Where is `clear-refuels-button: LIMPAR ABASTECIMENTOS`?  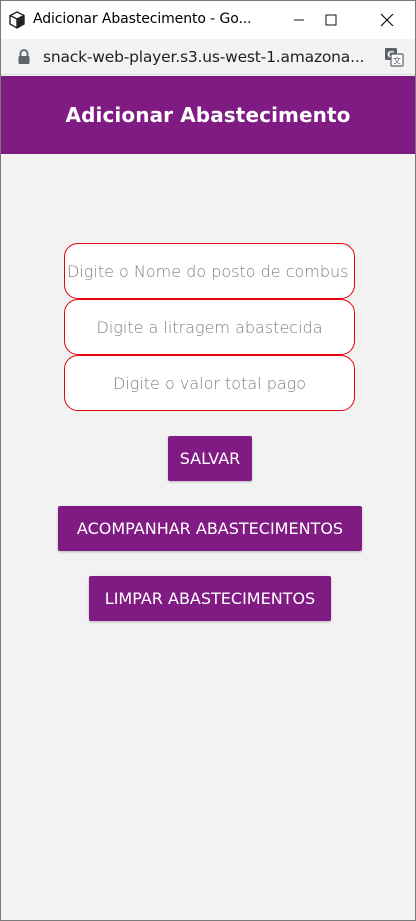
clear-refuels-button: LIMPAR ABASTECIMENTOS is located at coordinates (210, 598).